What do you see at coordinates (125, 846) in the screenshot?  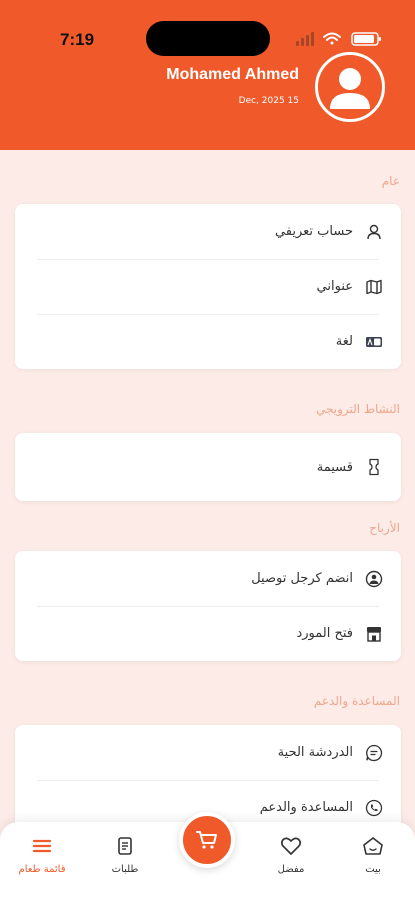 I see `orders-icon` at bounding box center [125, 846].